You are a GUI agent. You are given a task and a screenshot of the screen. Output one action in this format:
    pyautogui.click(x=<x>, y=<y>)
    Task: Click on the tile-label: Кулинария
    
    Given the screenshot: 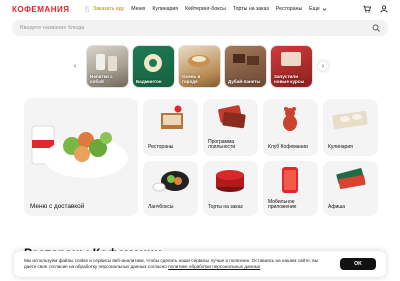 What is the action you would take?
    pyautogui.click(x=340, y=147)
    